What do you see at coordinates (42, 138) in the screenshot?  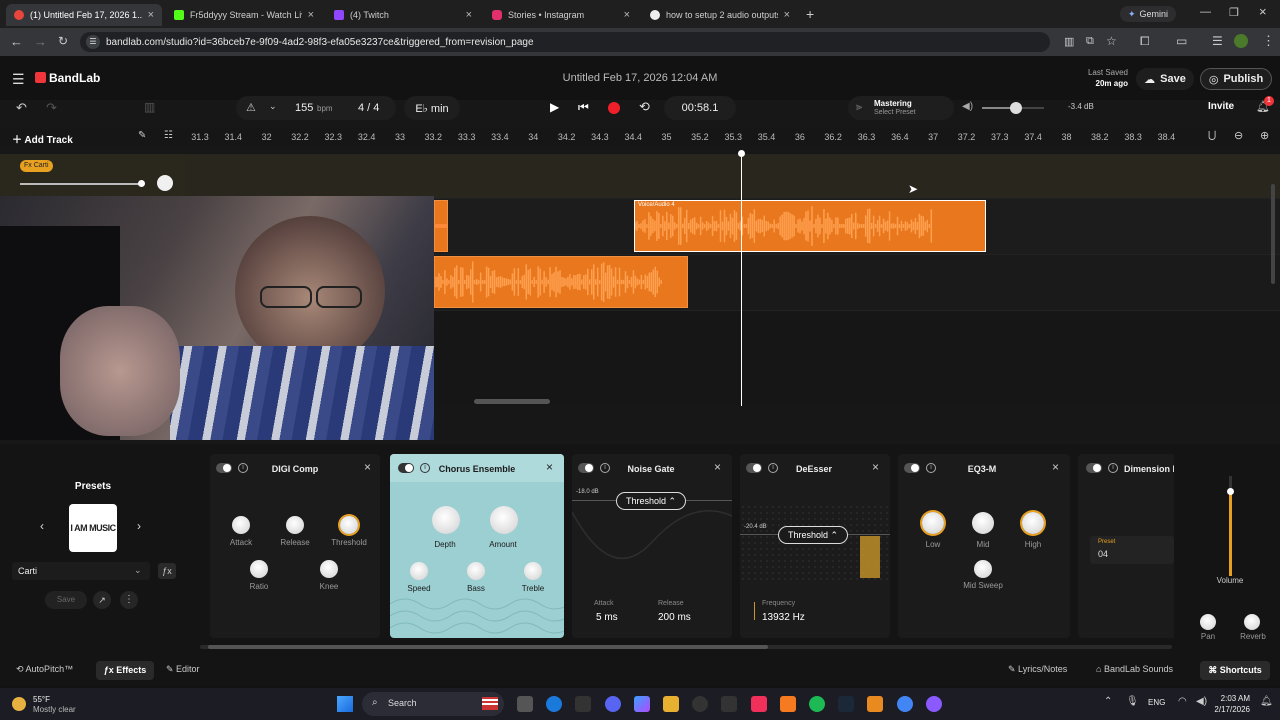 I see `add-track-button: ＋ Add Track` at bounding box center [42, 138].